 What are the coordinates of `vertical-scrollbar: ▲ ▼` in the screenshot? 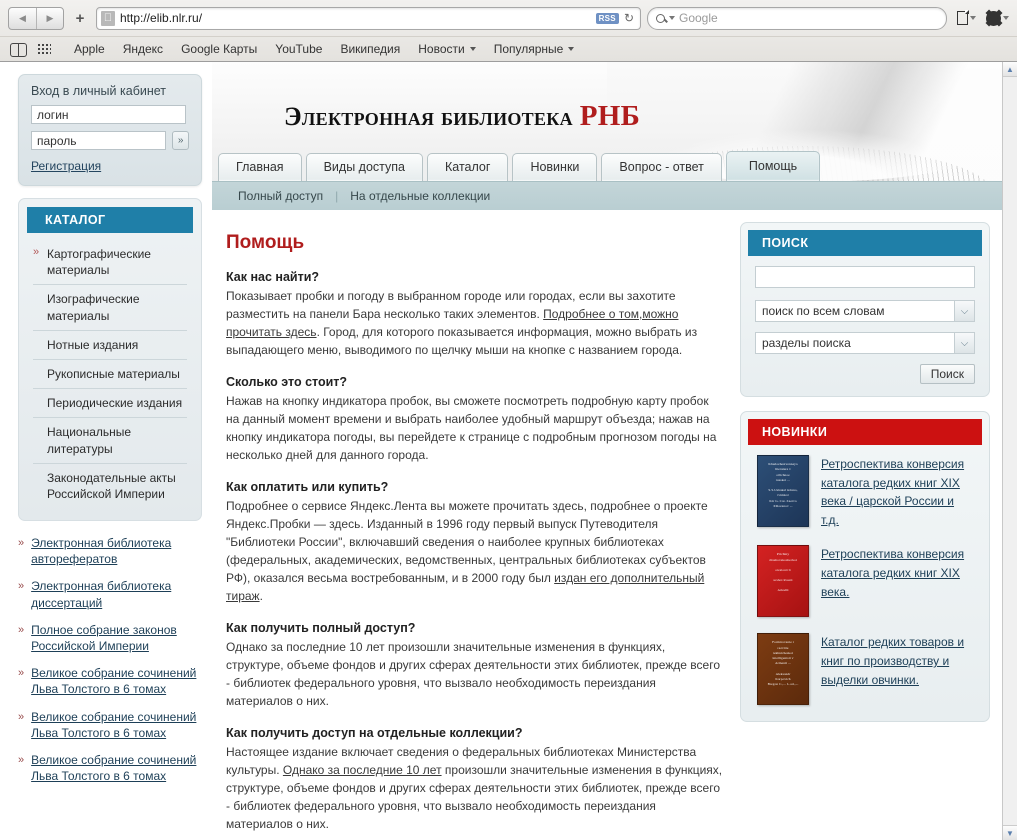 It's located at (1009, 451).